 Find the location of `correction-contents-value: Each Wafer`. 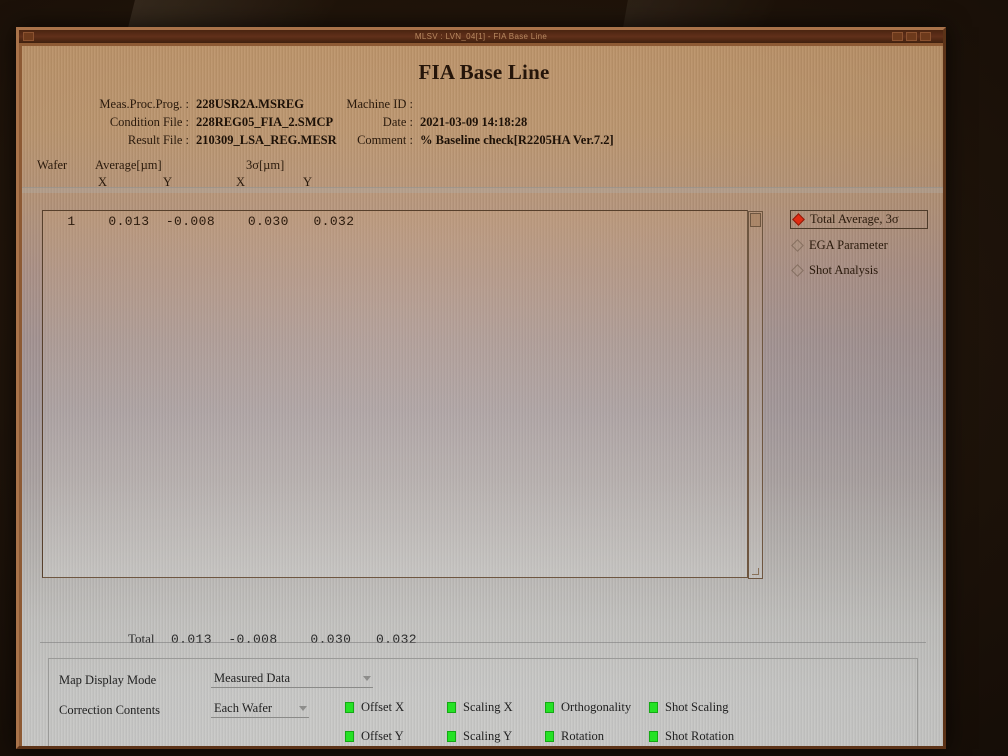

correction-contents-value: Each Wafer is located at coordinates (243, 708).